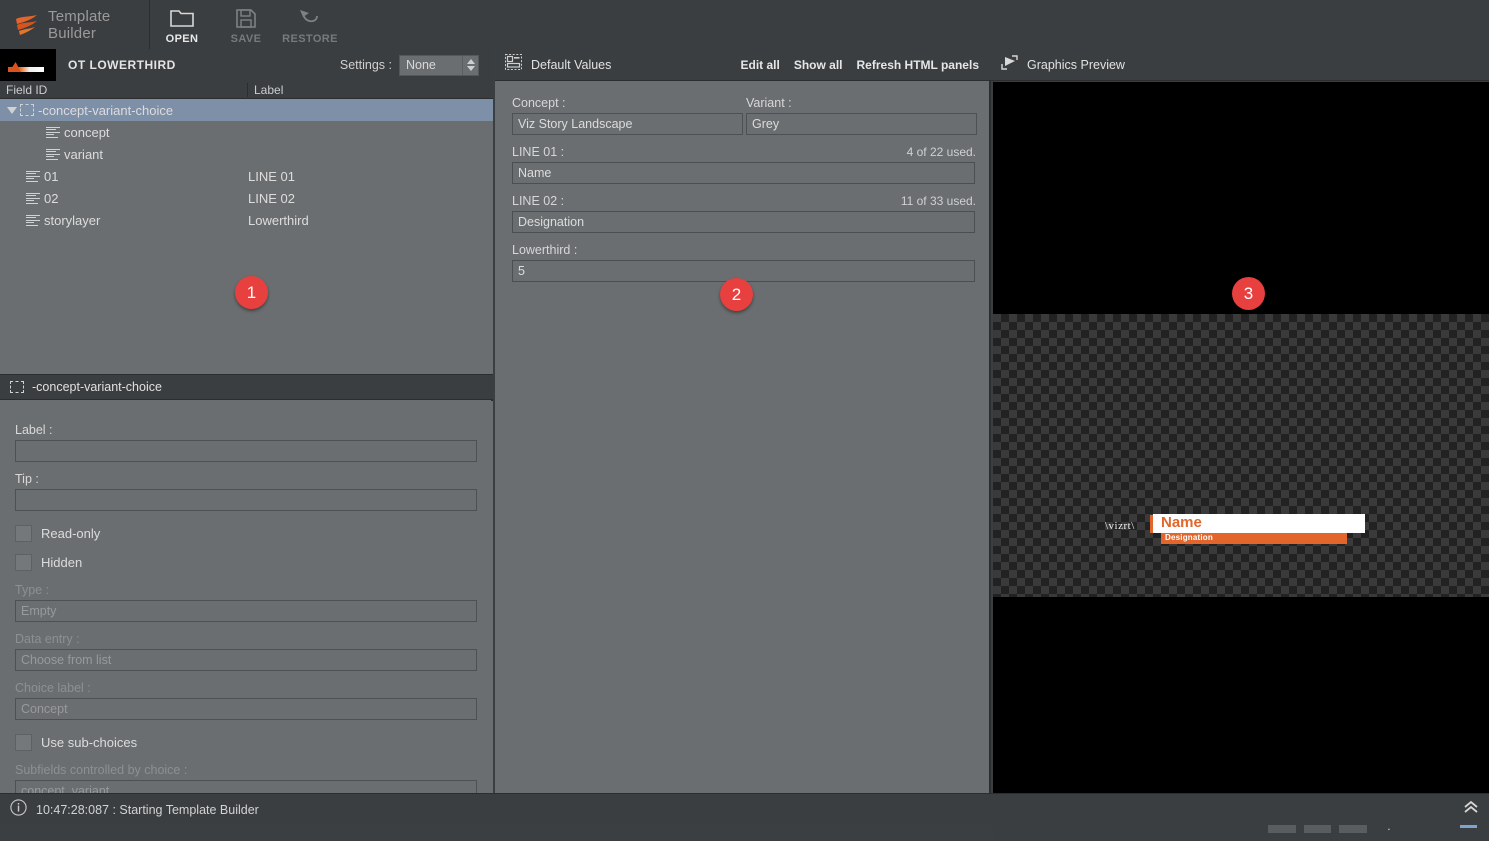  I want to click on type-field-label: Type :, so click(32, 590).